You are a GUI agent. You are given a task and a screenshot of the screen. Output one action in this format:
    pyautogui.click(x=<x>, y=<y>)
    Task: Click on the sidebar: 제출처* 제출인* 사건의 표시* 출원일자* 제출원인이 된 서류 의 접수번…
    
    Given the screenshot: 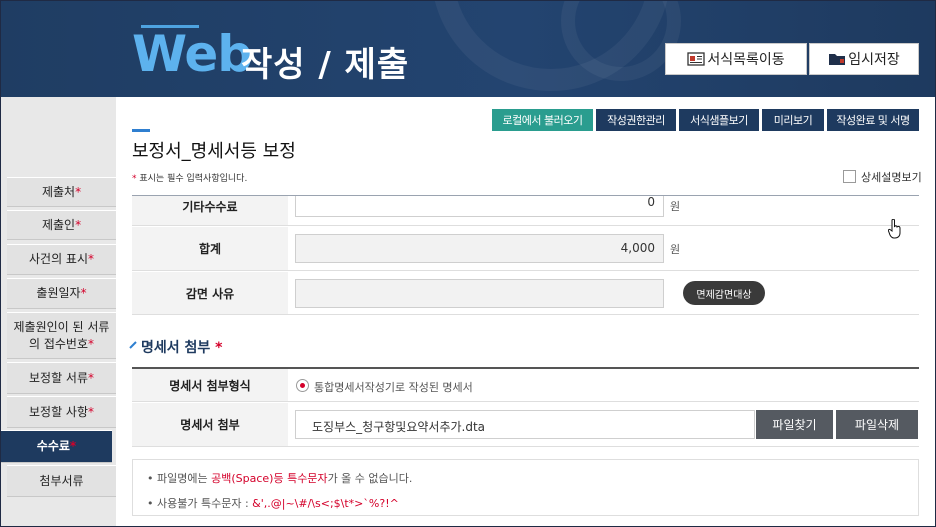 What is the action you would take?
    pyautogui.click(x=58, y=311)
    